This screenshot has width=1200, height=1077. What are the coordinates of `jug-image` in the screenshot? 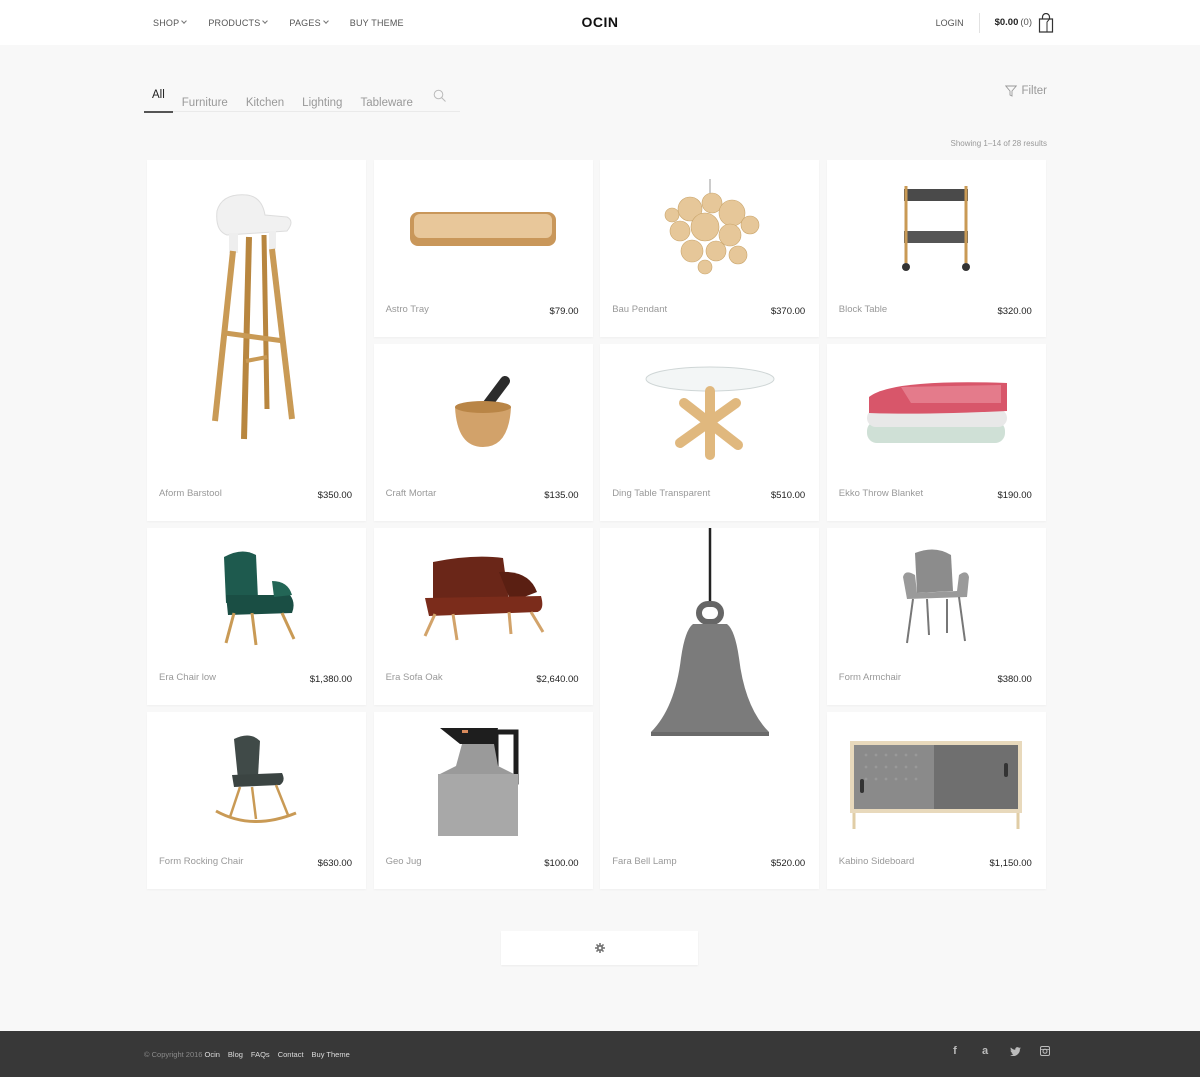 It's located at (478, 782).